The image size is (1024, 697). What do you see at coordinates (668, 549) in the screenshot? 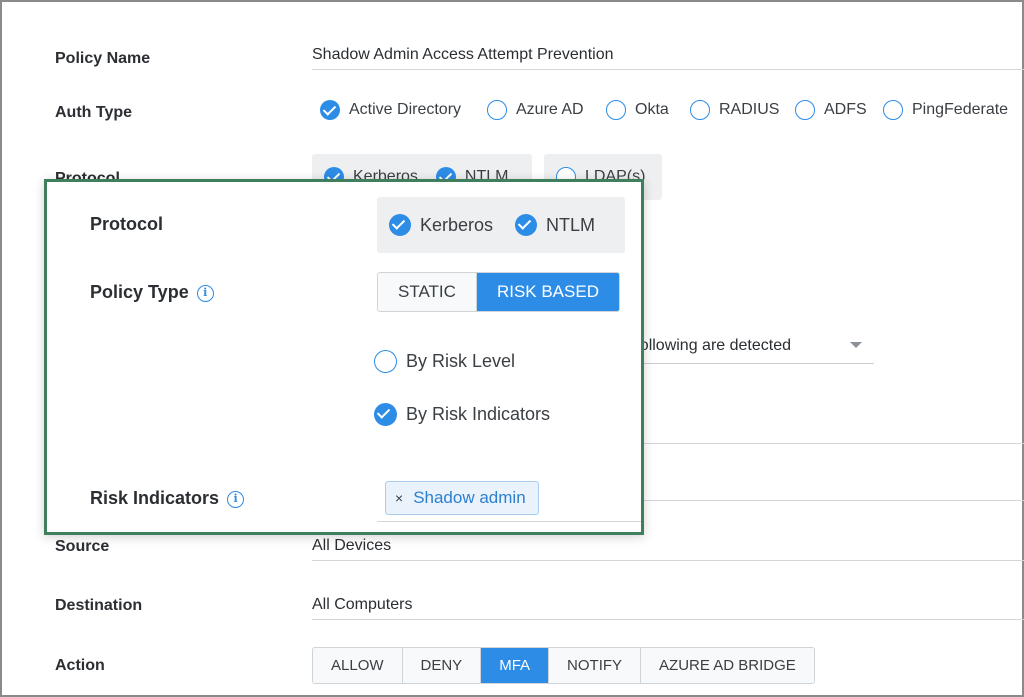
I see `source-field: All Devices` at bounding box center [668, 549].